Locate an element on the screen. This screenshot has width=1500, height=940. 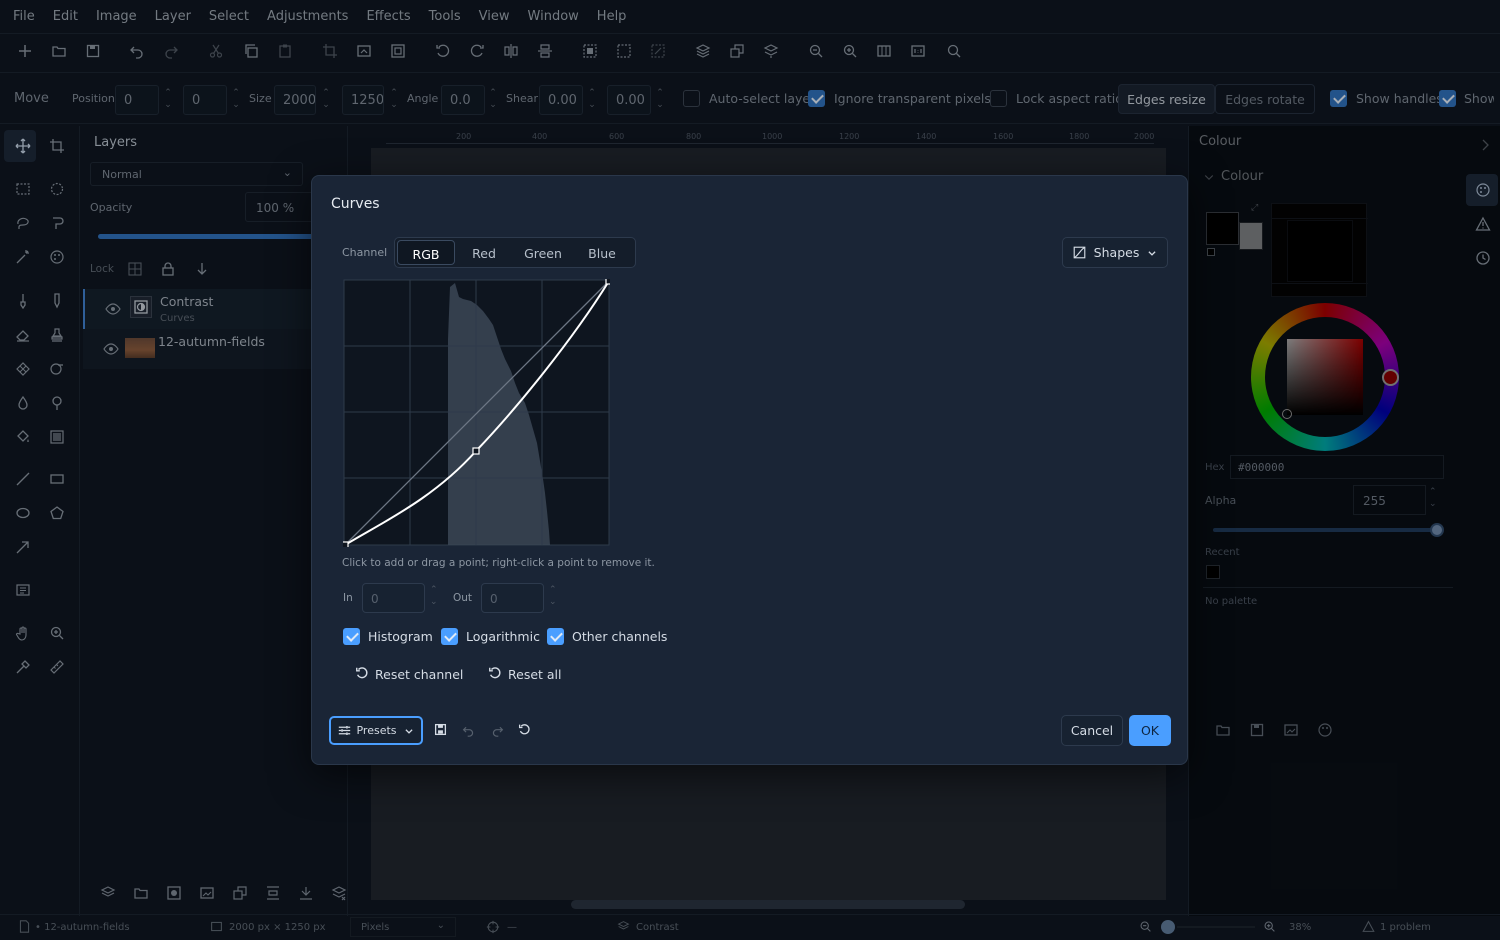
blur-tool-icon is located at coordinates (23, 403).